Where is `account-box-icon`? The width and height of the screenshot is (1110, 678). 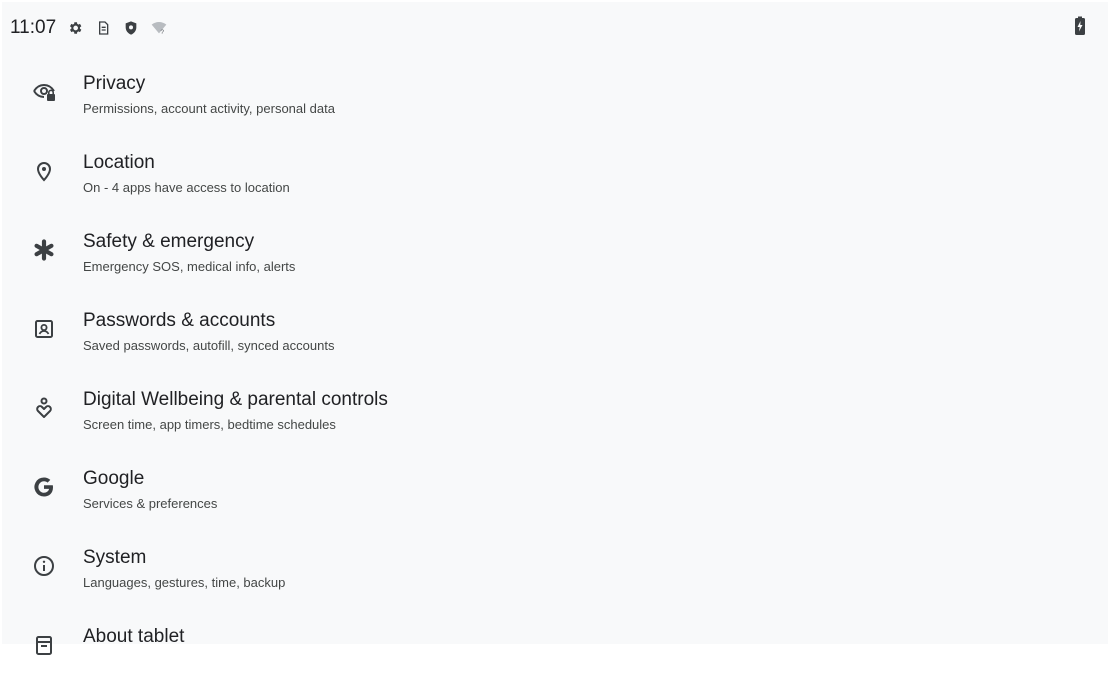 account-box-icon is located at coordinates (44, 329).